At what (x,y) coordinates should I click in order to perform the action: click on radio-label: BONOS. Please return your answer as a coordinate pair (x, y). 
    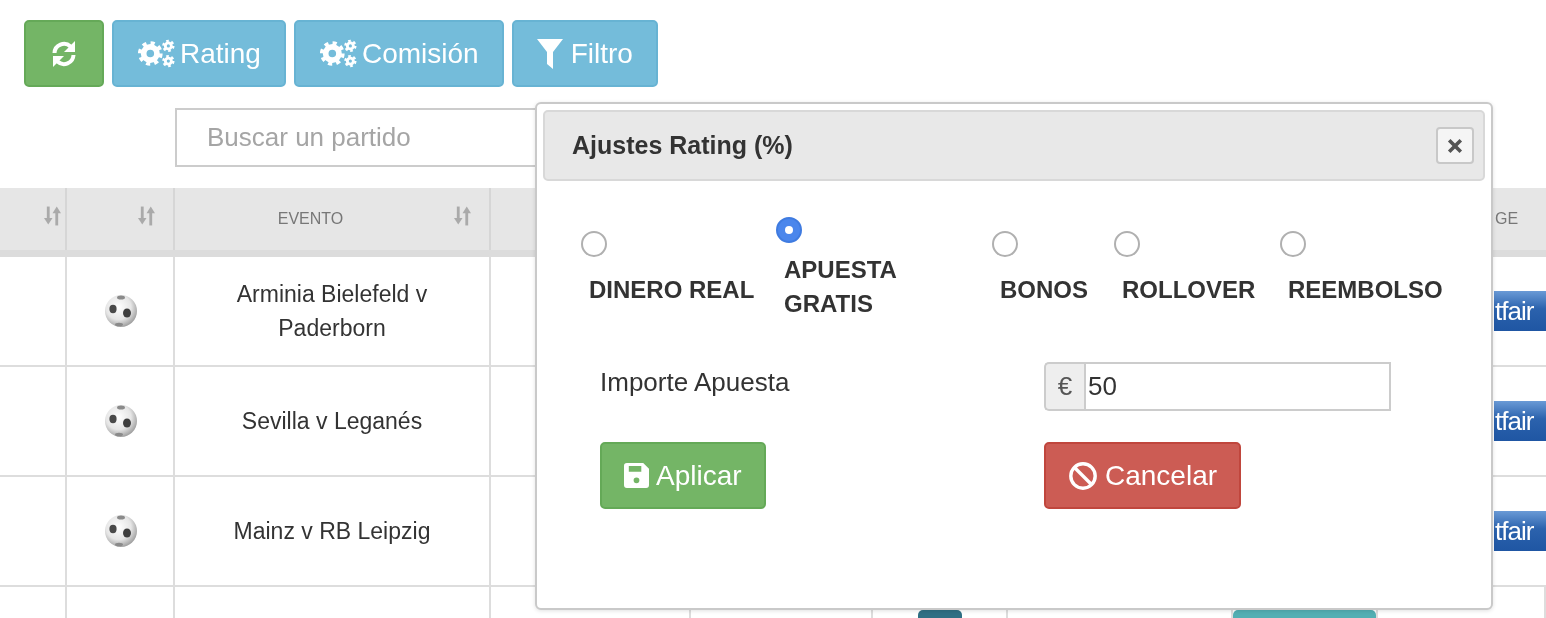
    Looking at the image, I should click on (1040, 290).